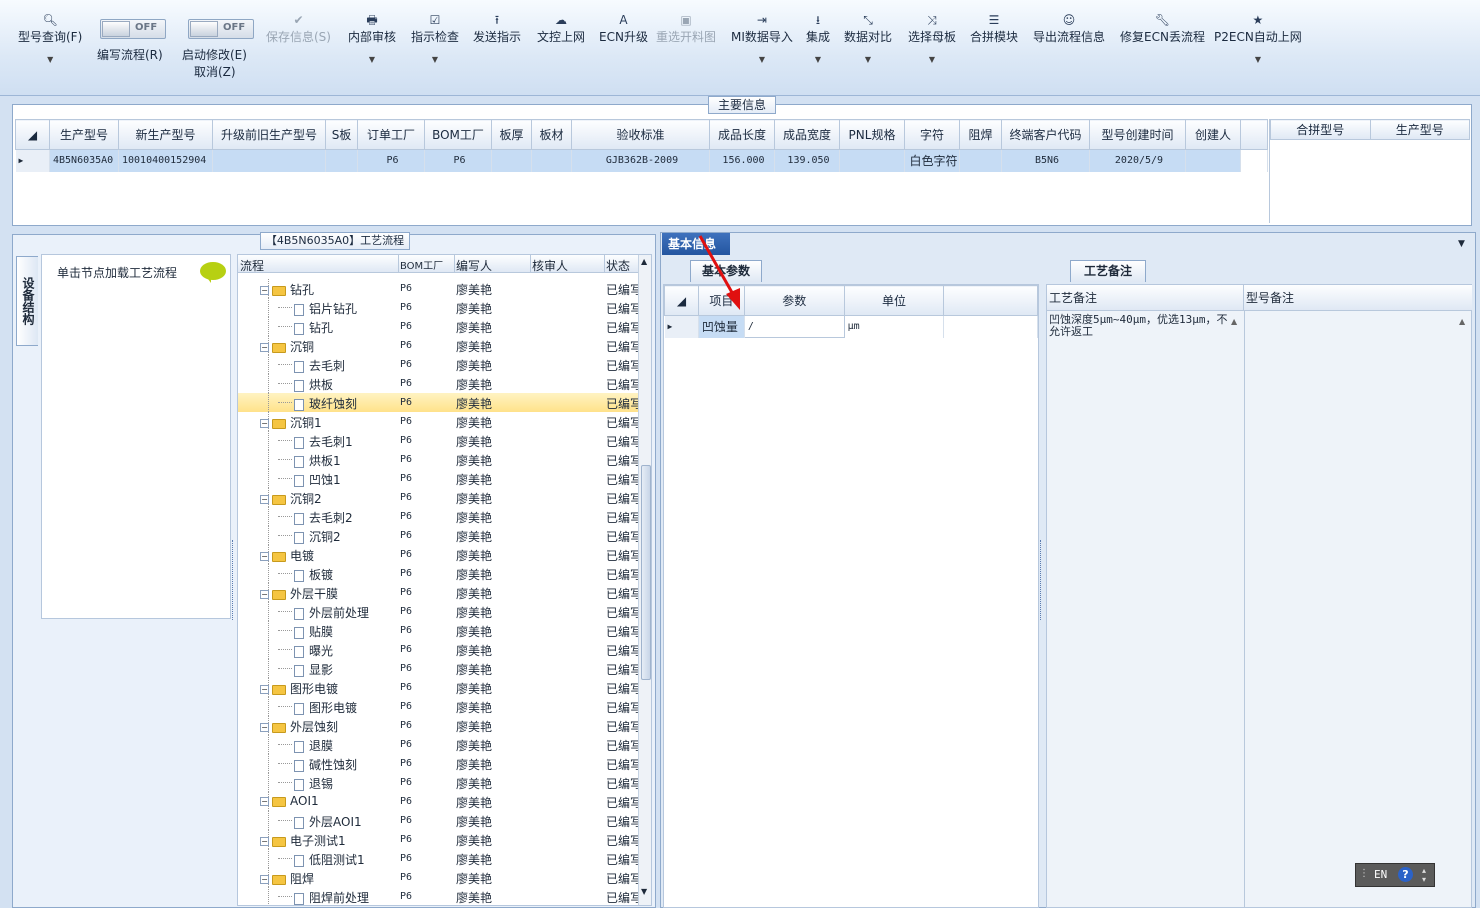 The height and width of the screenshot is (908, 1480). I want to click on tree-row: − 图形电镀 P6 廖美艳 已编写, so click(439, 687).